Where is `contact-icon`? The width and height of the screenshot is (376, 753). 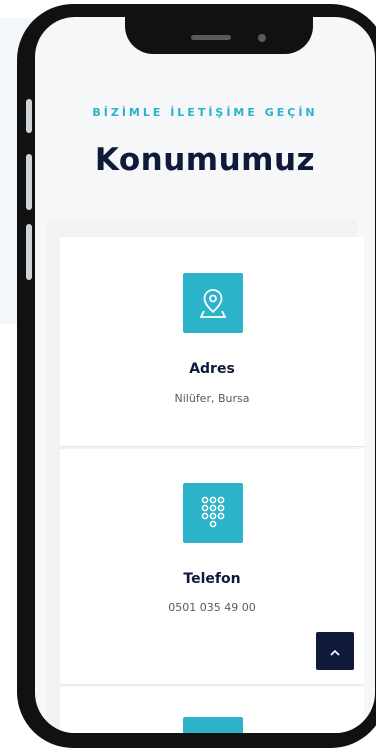 contact-icon is located at coordinates (213, 725).